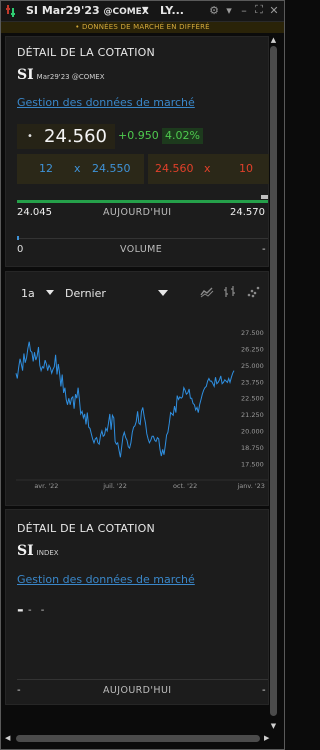  I want to click on symbol-line: SI Mar29'23 @COMEX, so click(61, 75).